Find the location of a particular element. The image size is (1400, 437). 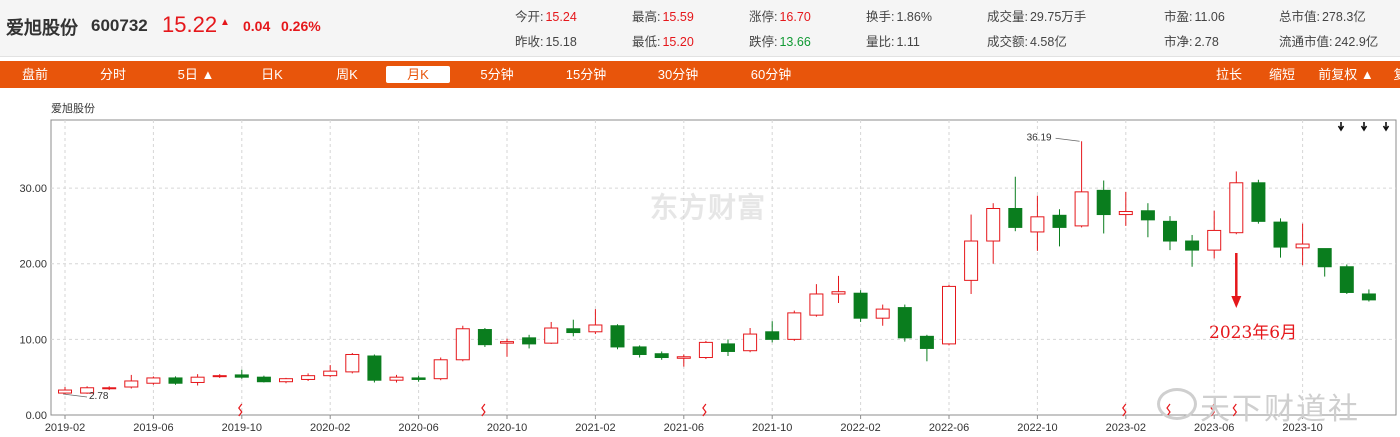

annotation-label: 2023年6月 is located at coordinates (1253, 333).